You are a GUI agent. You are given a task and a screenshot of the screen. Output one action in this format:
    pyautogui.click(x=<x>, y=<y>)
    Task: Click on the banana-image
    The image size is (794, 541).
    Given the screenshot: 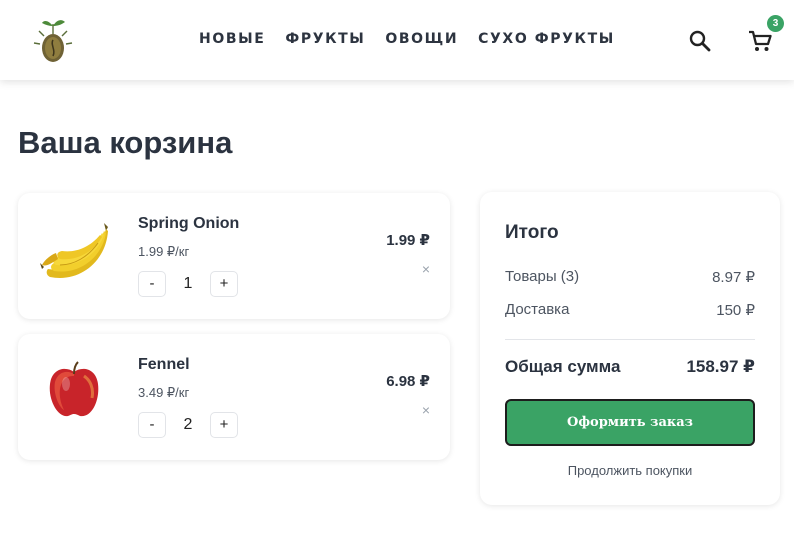 What is the action you would take?
    pyautogui.click(x=74, y=250)
    